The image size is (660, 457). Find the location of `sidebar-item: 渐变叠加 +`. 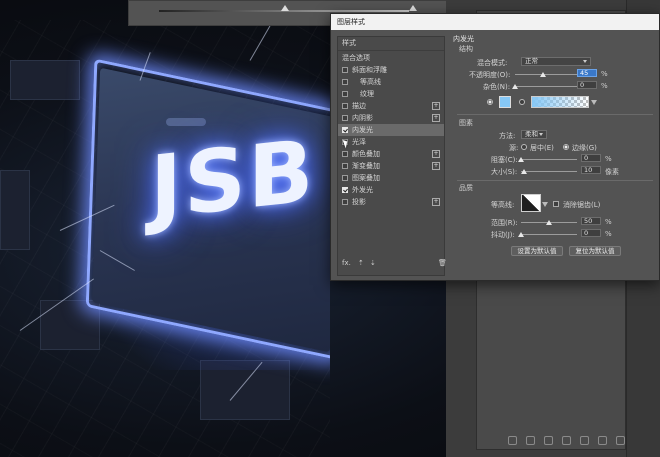

sidebar-item: 渐变叠加 + is located at coordinates (391, 166).